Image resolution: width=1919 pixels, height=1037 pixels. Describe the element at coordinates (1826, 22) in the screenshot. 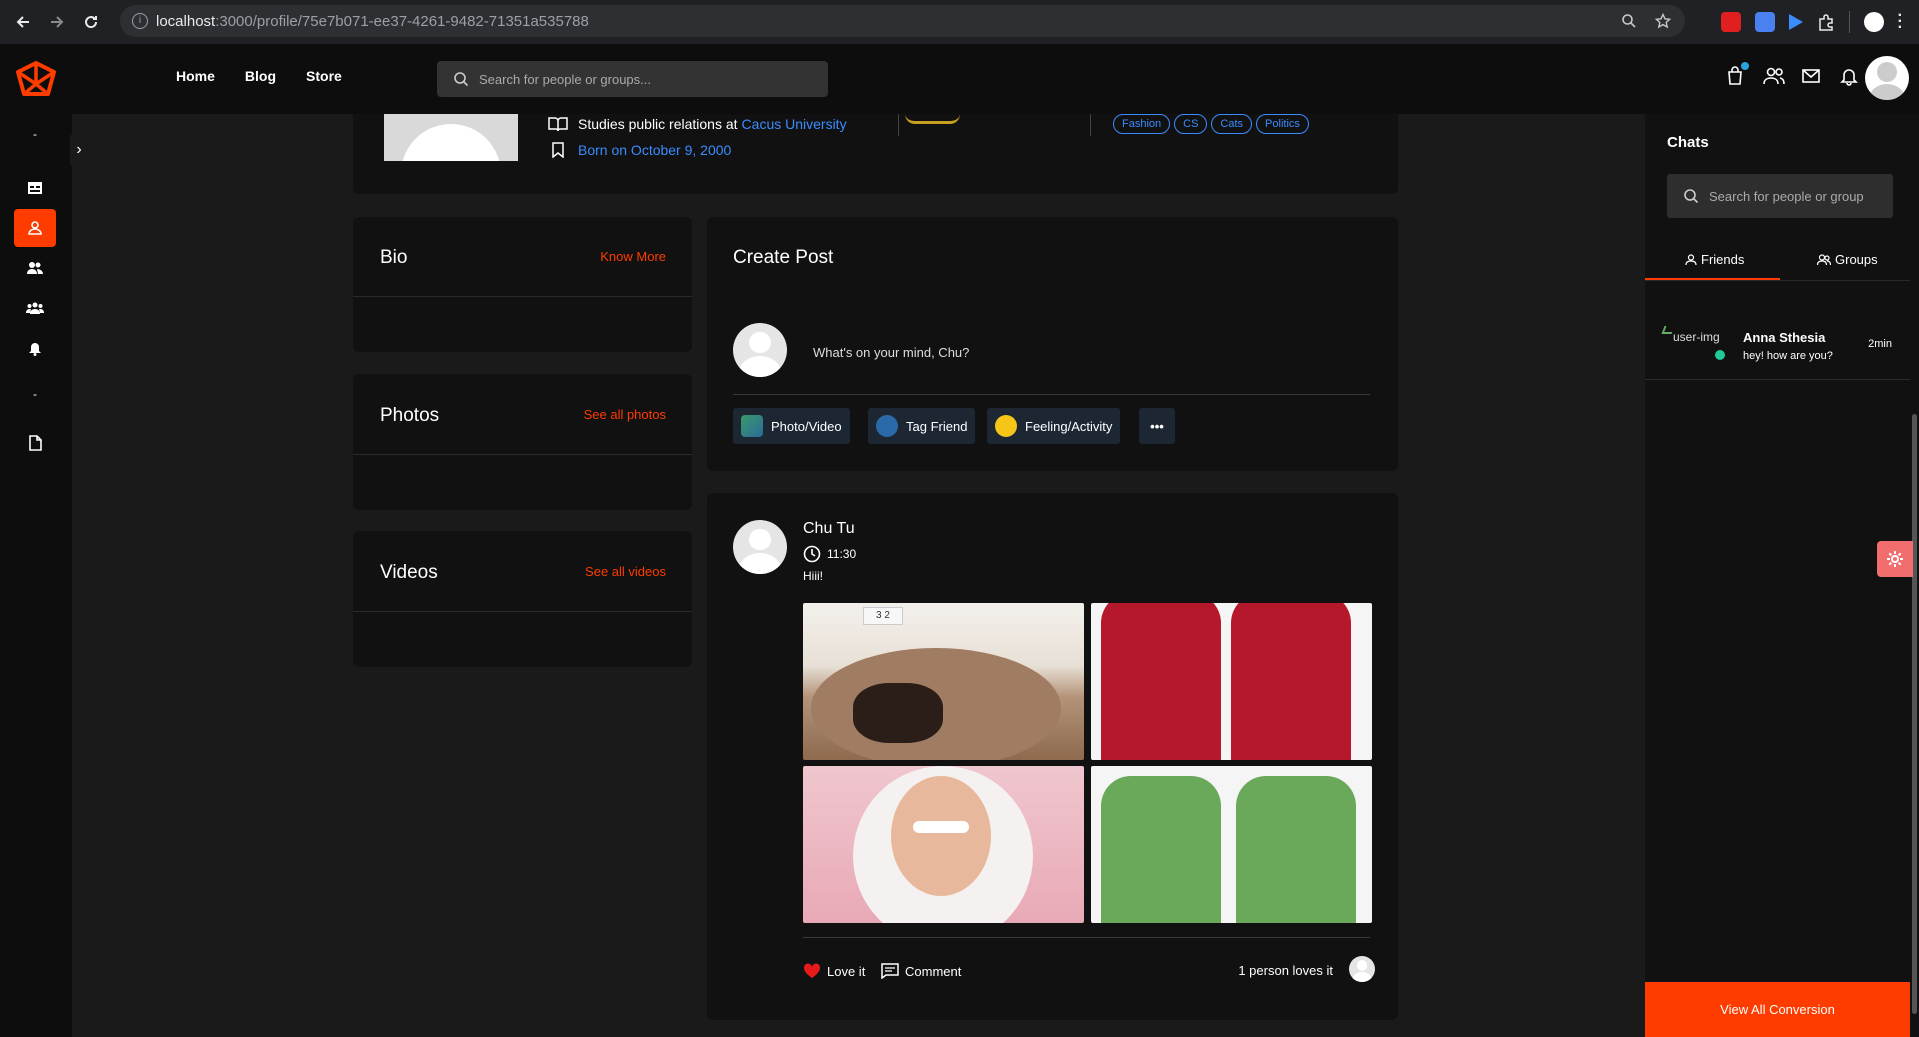

I see `extensions-puzzle-icon` at that location.